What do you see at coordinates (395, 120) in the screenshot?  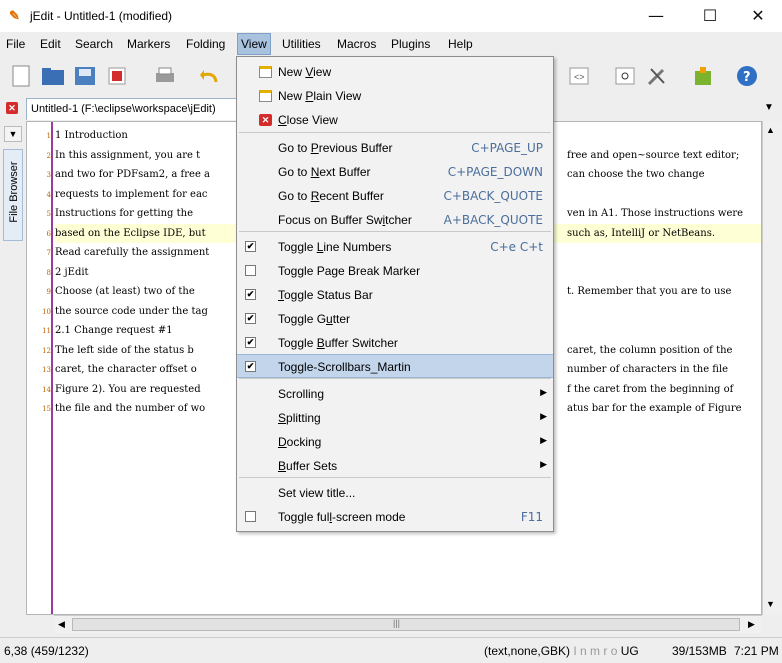 I see `view-menu-item-close-view: ✕ Close View` at bounding box center [395, 120].